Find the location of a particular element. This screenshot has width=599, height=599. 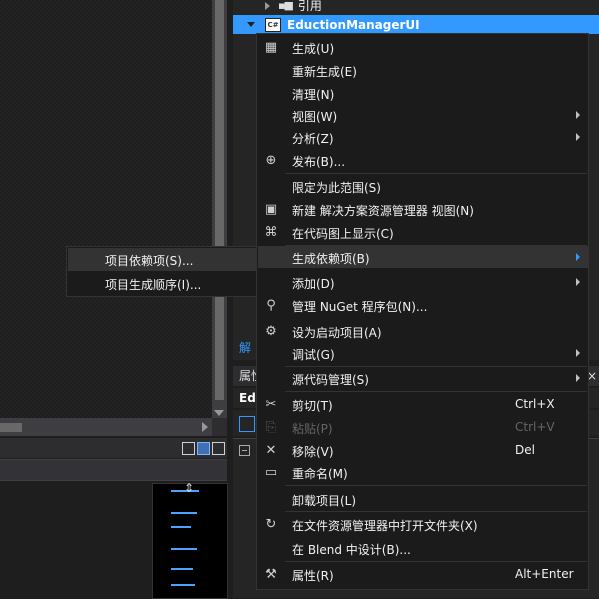

menu-item-label: 重新生成(E) is located at coordinates (324, 72).